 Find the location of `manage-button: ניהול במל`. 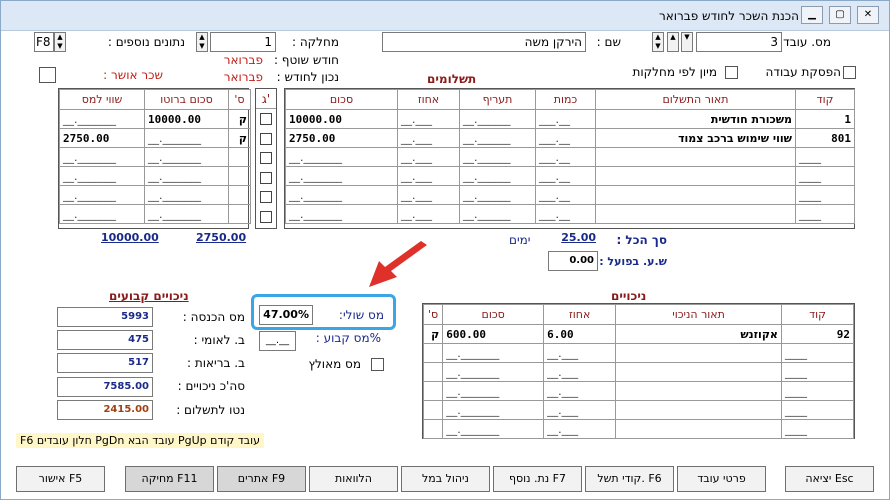

manage-button: ניהול במל is located at coordinates (445, 479).